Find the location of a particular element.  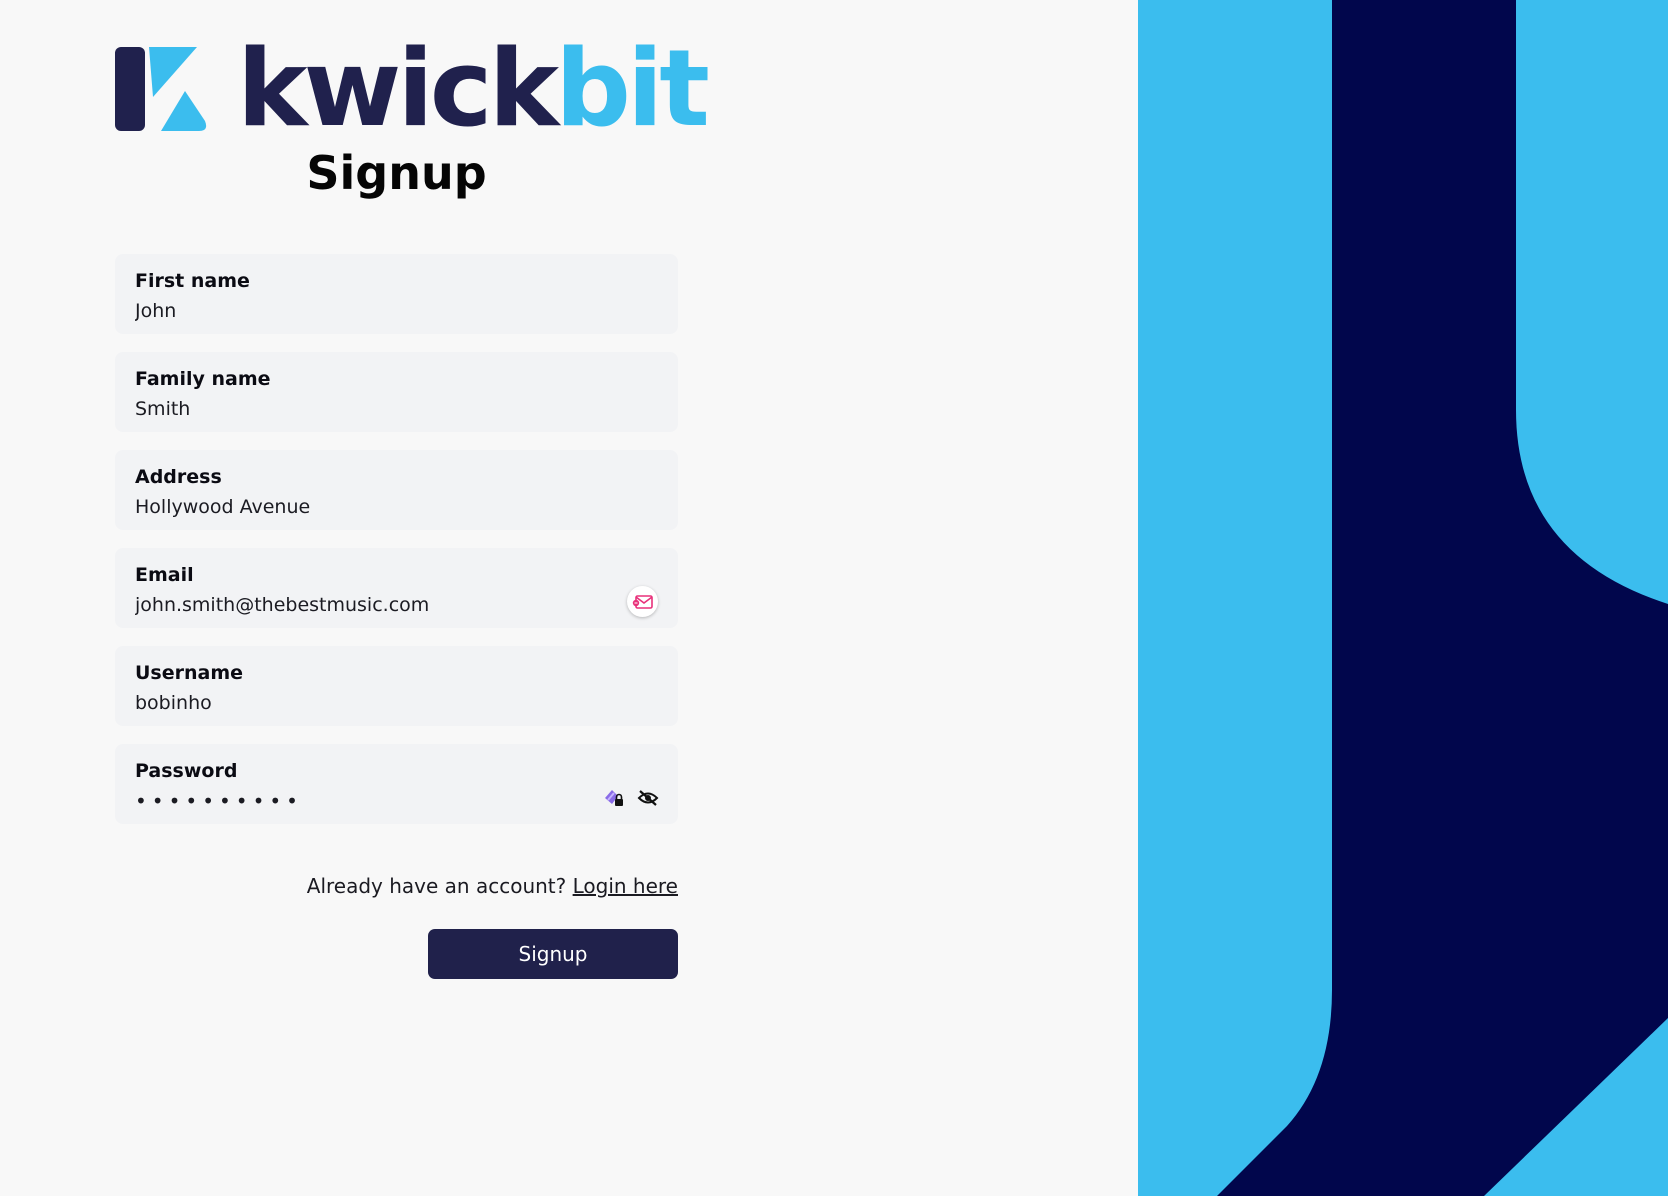

eye-off-glyph is located at coordinates (648, 798).